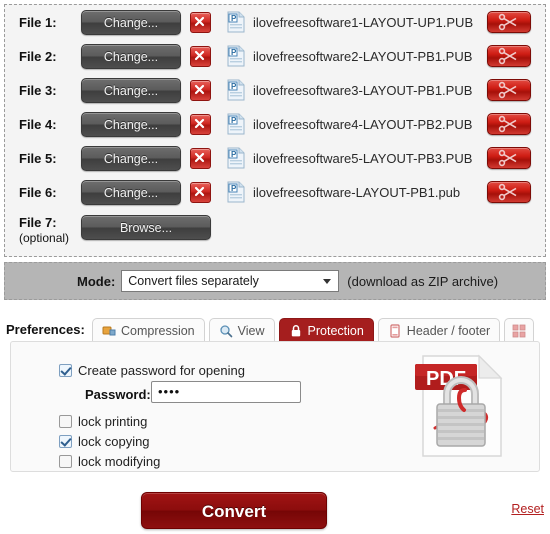 This screenshot has width=550, height=534. What do you see at coordinates (193, 281) in the screenshot?
I see `mode-select-value: Convert files separately` at bounding box center [193, 281].